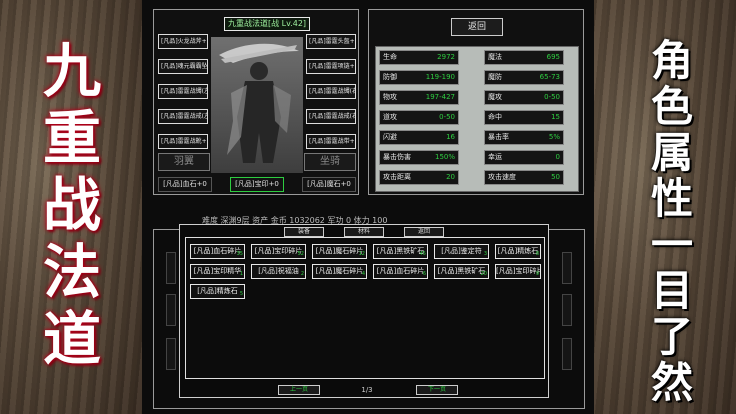 Image resolution: width=736 pixels, height=414 pixels. I want to click on tab-materials: 材料, so click(364, 232).